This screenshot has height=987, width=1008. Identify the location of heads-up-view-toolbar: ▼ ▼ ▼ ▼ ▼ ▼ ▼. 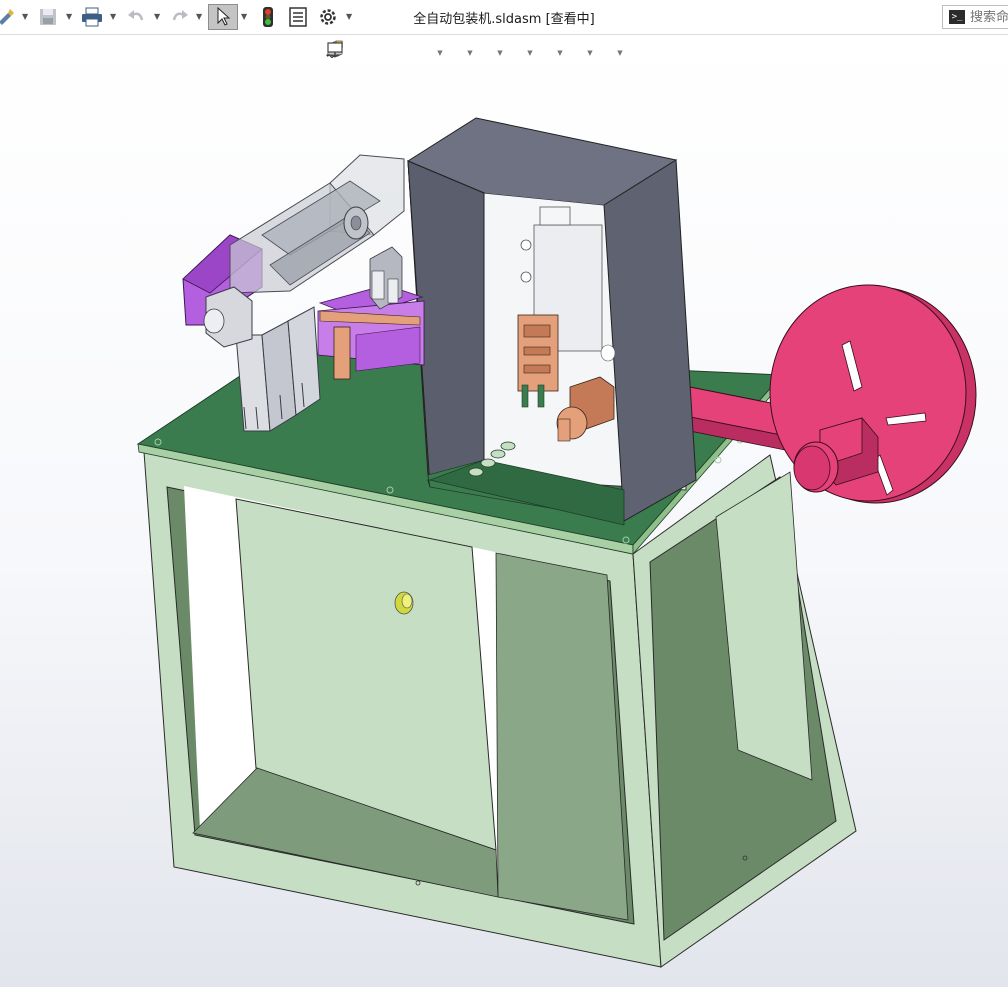
(475, 53).